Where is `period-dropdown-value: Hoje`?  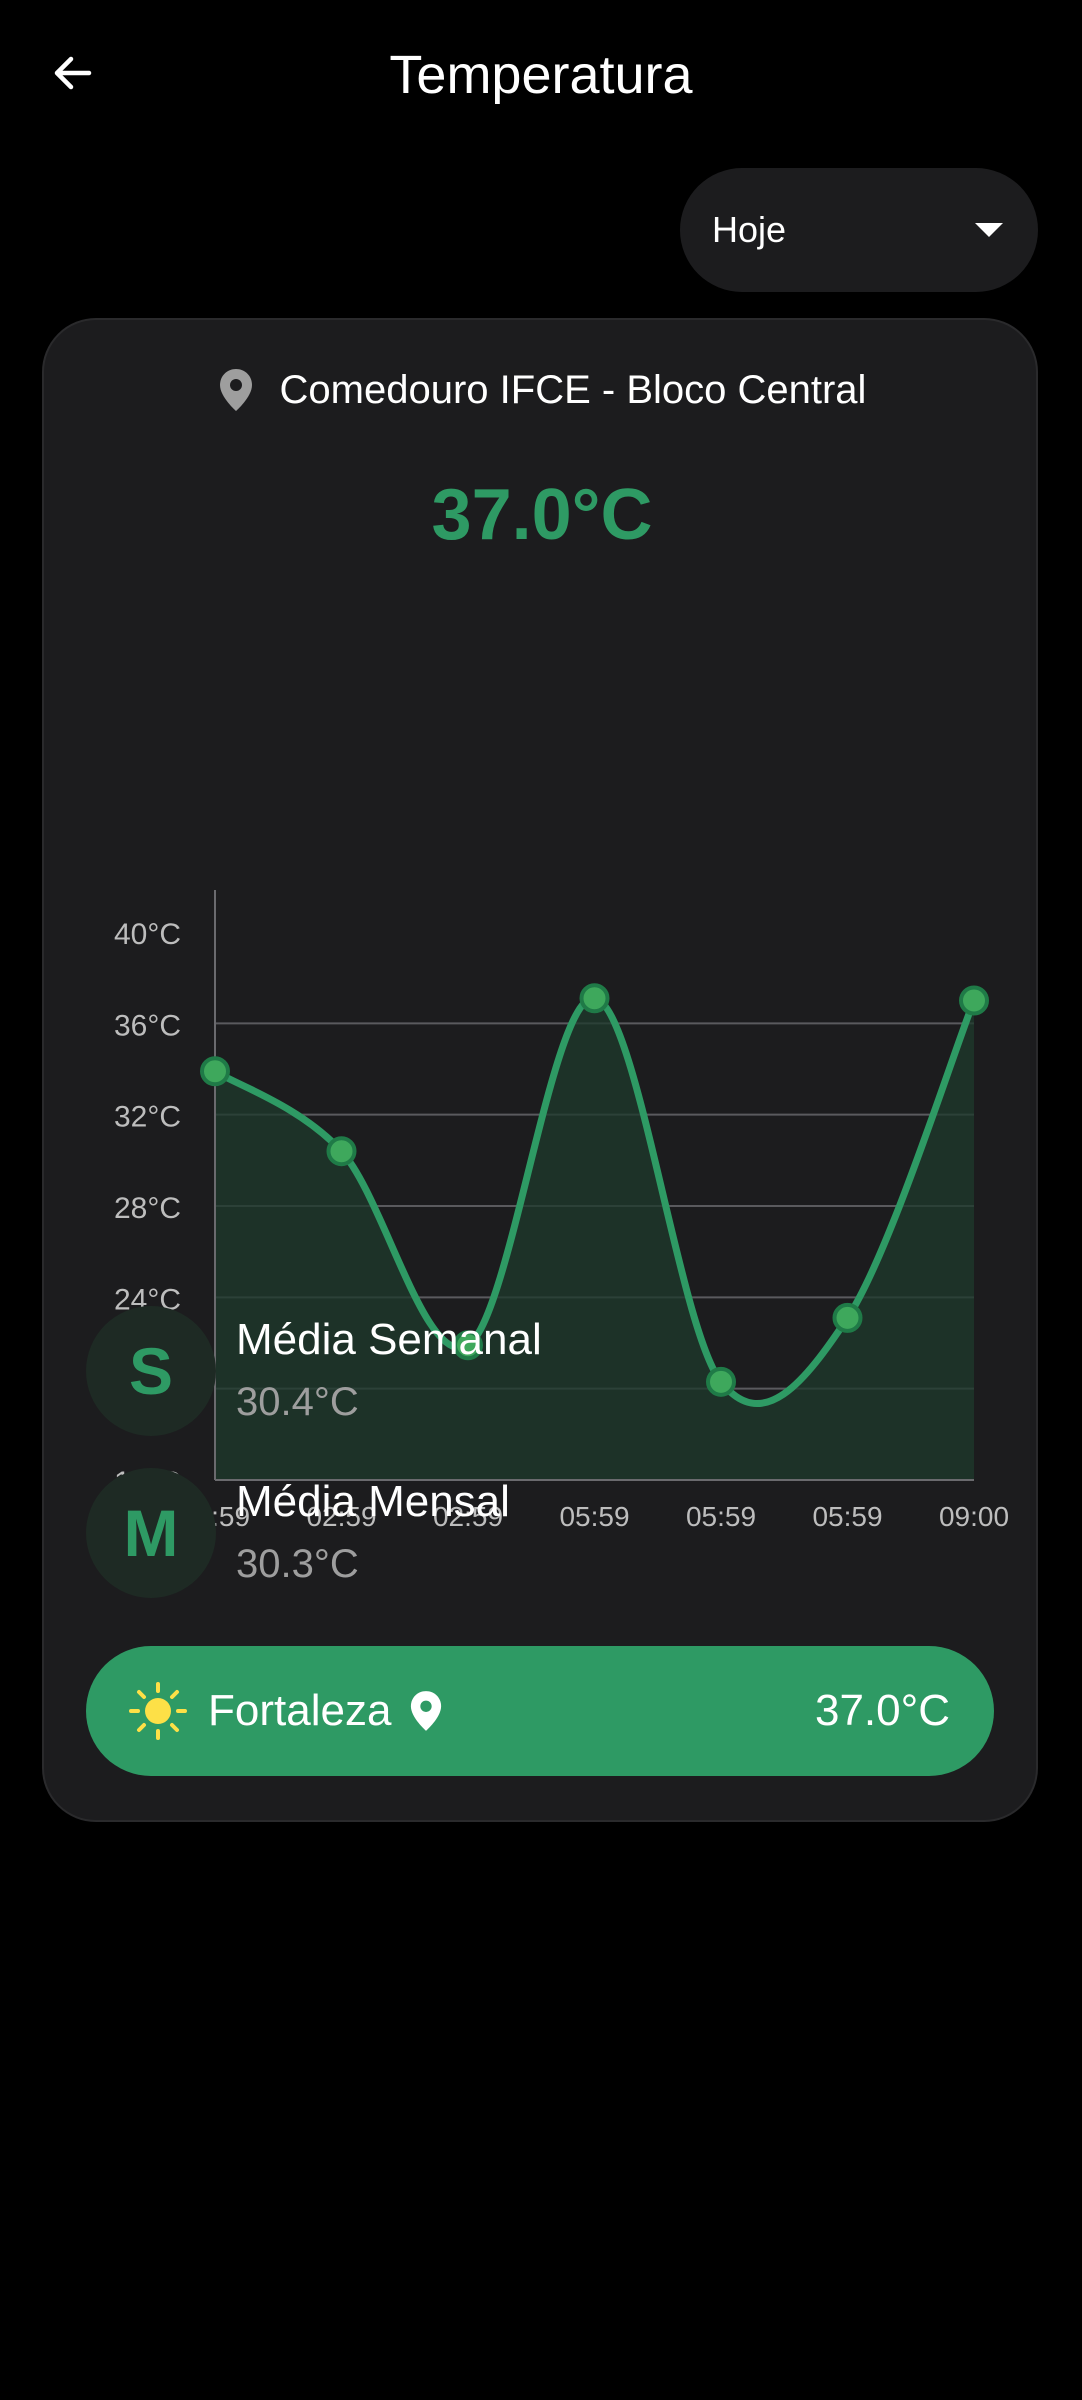
period-dropdown-value: Hoje is located at coordinates (749, 229).